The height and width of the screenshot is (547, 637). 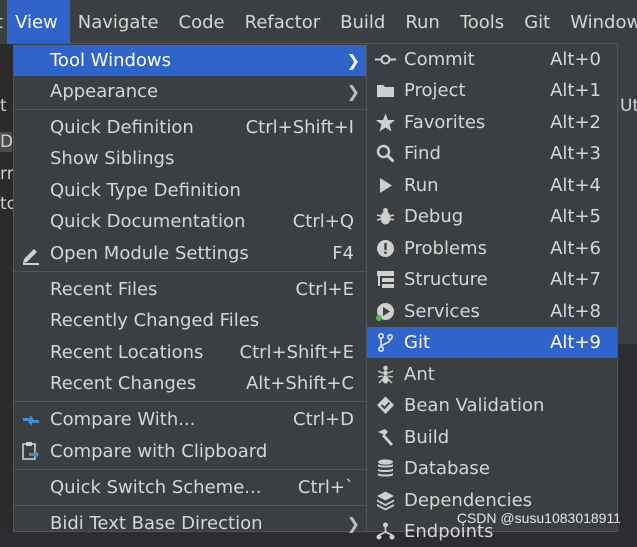 What do you see at coordinates (427, 437) in the screenshot?
I see `menu-item-label: Build` at bounding box center [427, 437].